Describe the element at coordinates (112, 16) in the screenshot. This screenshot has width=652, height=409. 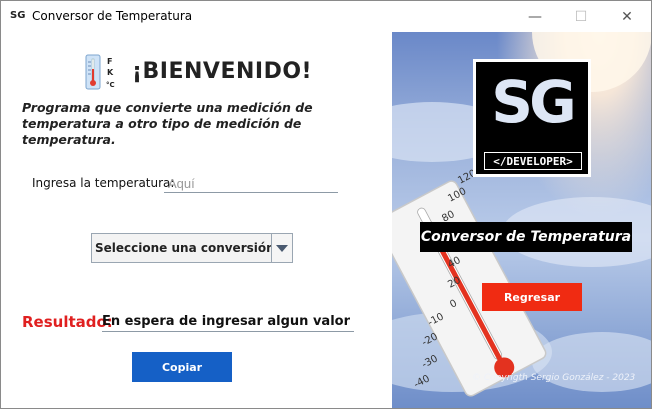
I see `window-title: Conversor de Temperatura` at that location.